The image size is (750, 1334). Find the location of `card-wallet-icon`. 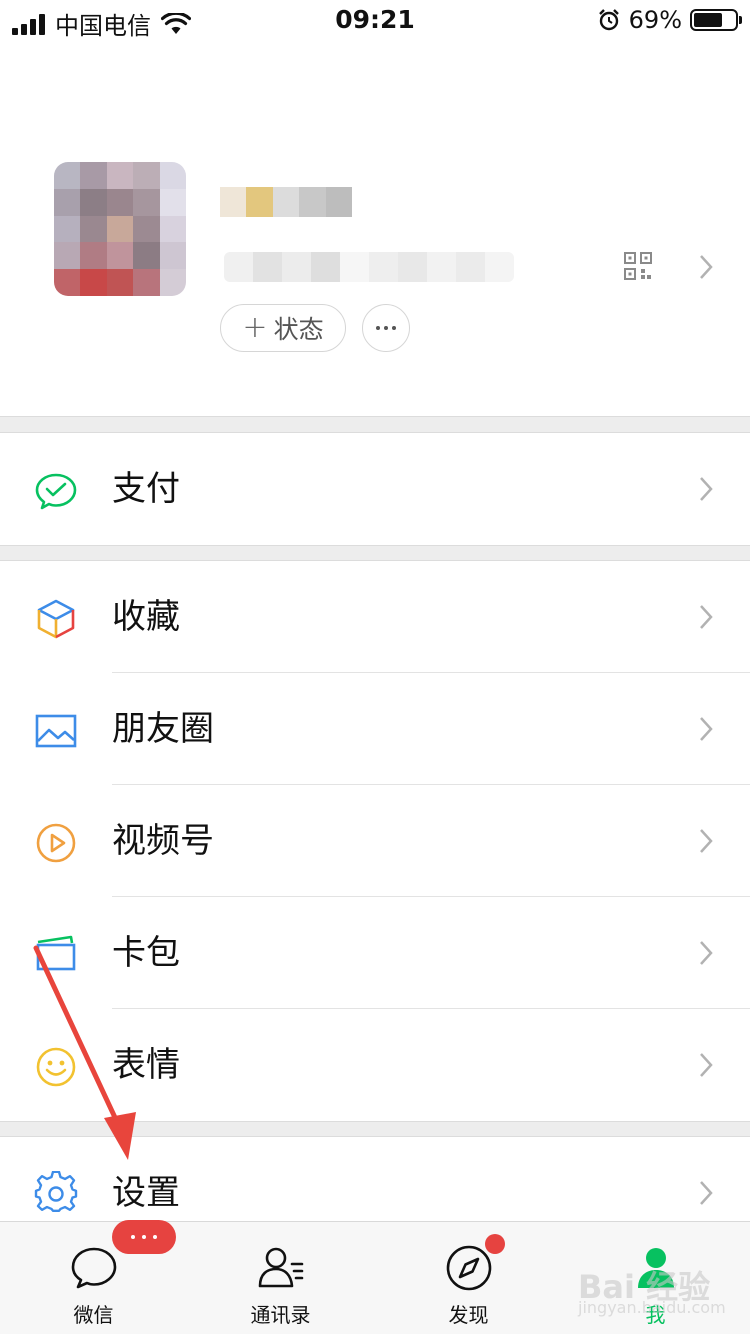

card-wallet-icon is located at coordinates (56, 953).